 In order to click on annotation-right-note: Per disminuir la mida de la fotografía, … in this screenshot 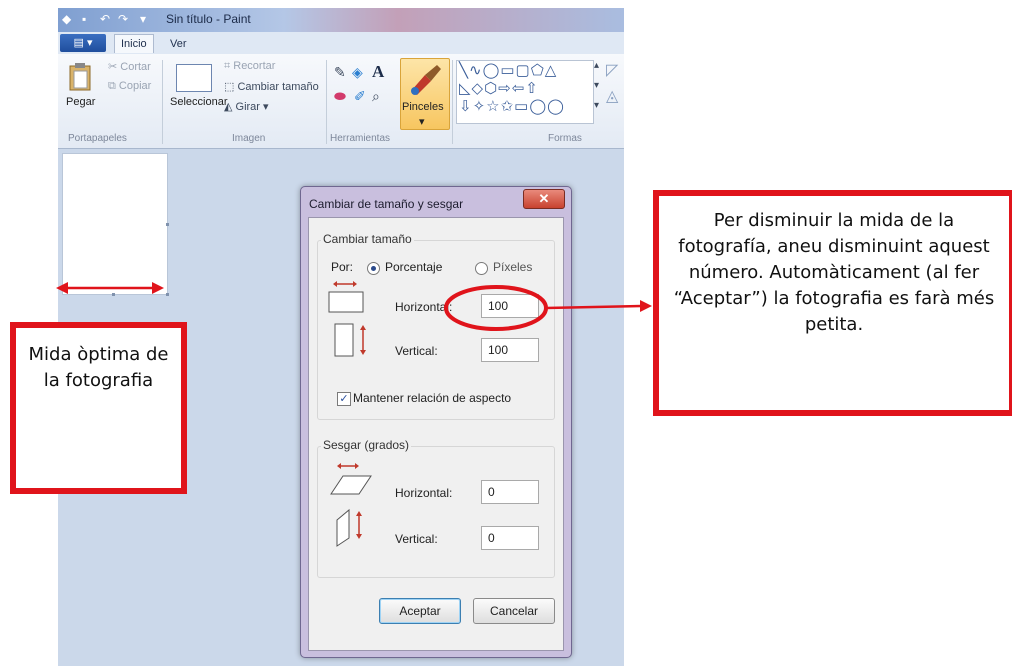, I will do `click(832, 303)`.